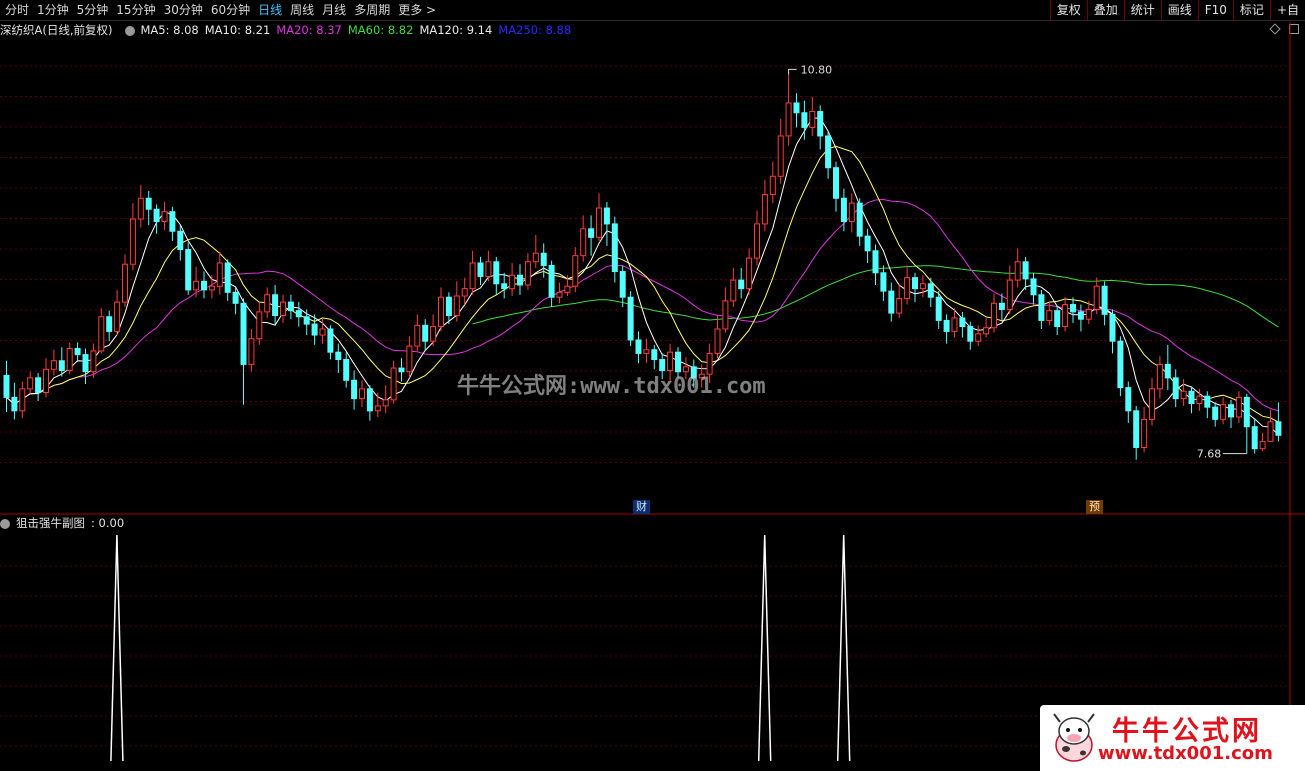  What do you see at coordinates (54, 10) in the screenshot?
I see `period-tab-1: 1分钟` at bounding box center [54, 10].